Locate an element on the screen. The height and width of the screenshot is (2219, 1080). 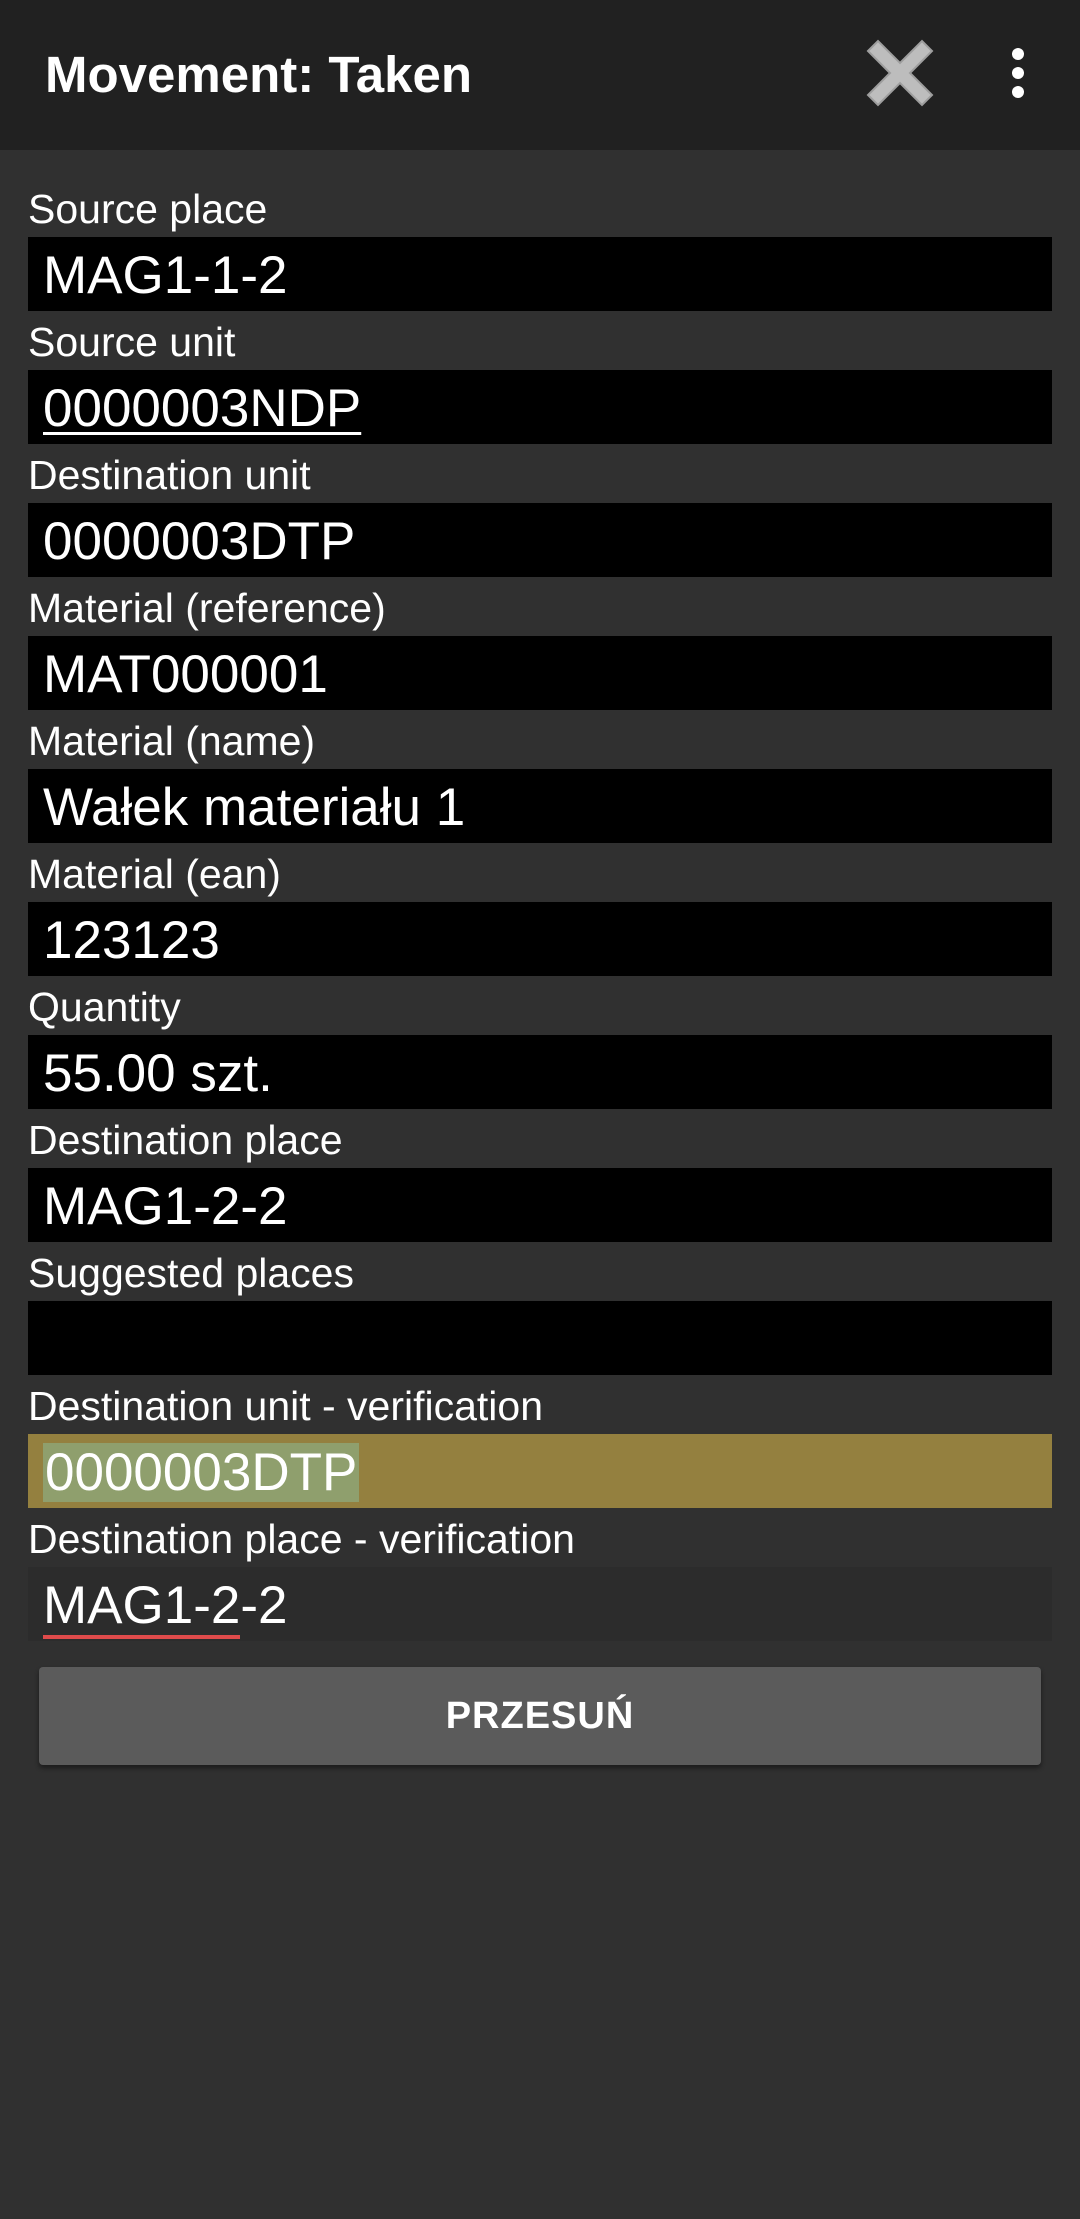
material-name-field: Wałek materiału 1 is located at coordinates (540, 806).